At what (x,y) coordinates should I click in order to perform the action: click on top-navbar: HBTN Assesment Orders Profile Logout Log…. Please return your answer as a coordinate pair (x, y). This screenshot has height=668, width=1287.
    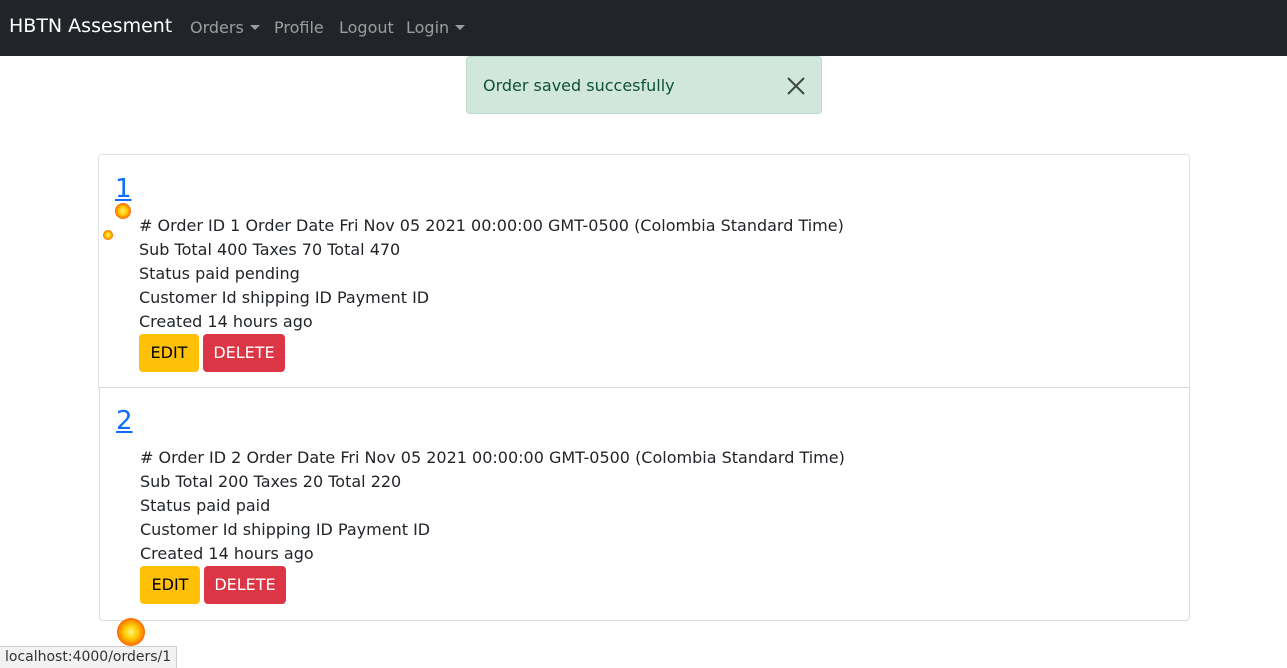
    Looking at the image, I should click on (643, 28).